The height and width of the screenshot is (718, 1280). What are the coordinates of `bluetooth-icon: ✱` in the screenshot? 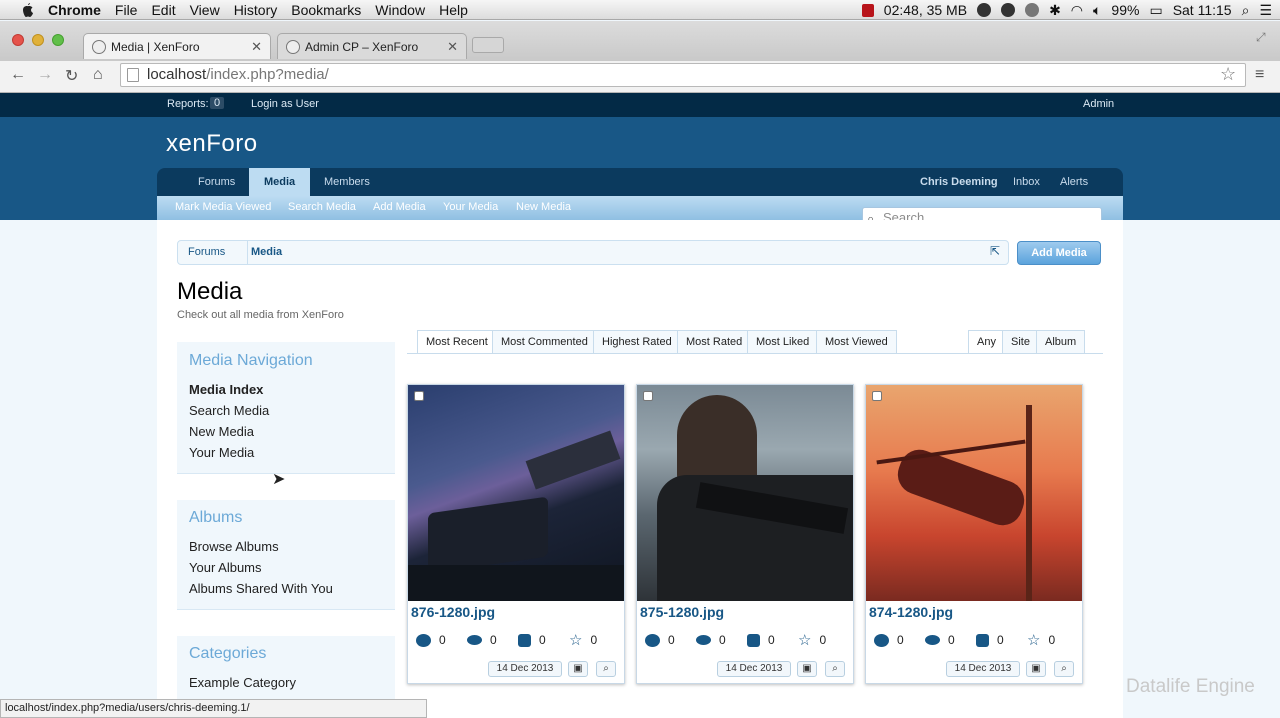 It's located at (1055, 10).